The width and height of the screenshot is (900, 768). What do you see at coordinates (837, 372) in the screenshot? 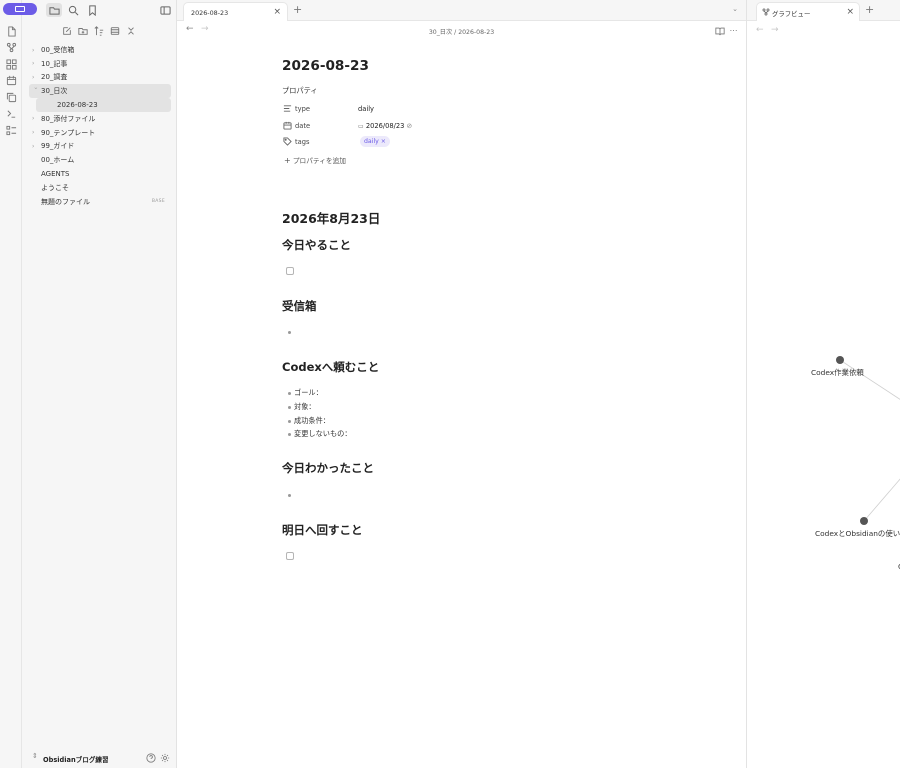
I see `graph-node-label: Codex作業依頼` at bounding box center [837, 372].